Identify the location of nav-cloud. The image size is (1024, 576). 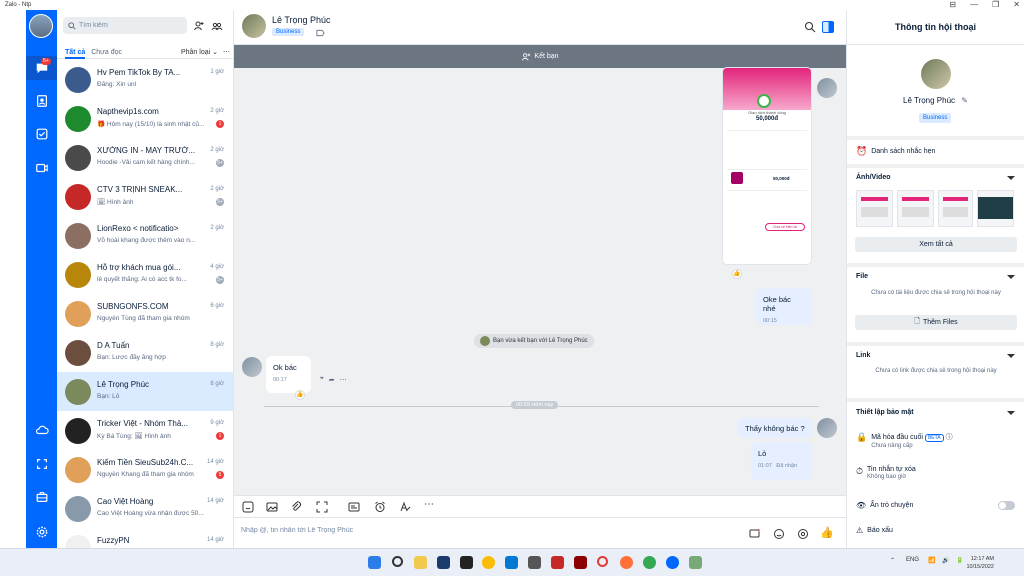
(41, 430).